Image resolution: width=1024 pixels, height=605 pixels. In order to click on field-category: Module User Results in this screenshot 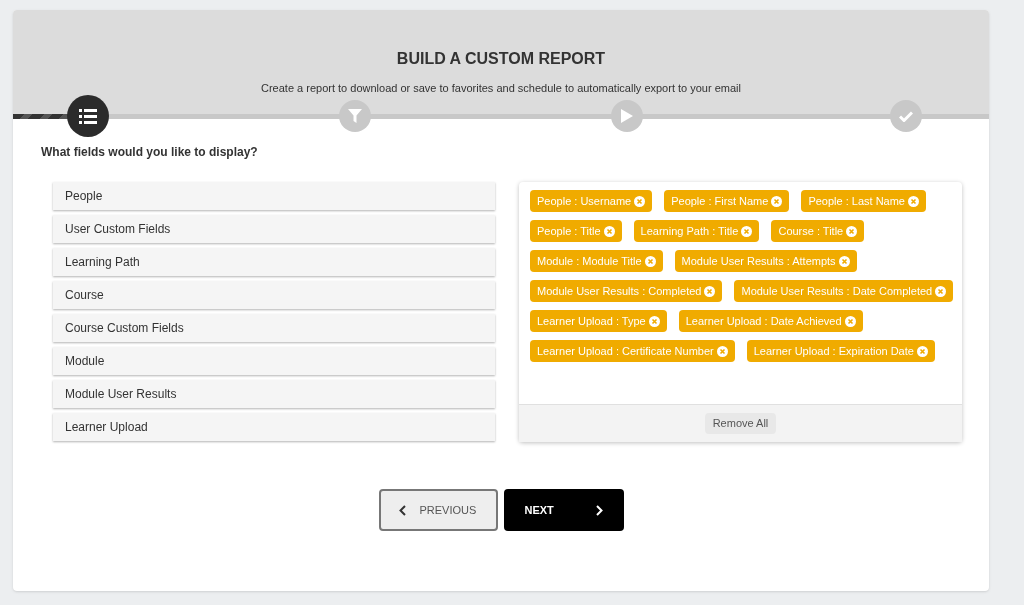, I will do `click(274, 394)`.